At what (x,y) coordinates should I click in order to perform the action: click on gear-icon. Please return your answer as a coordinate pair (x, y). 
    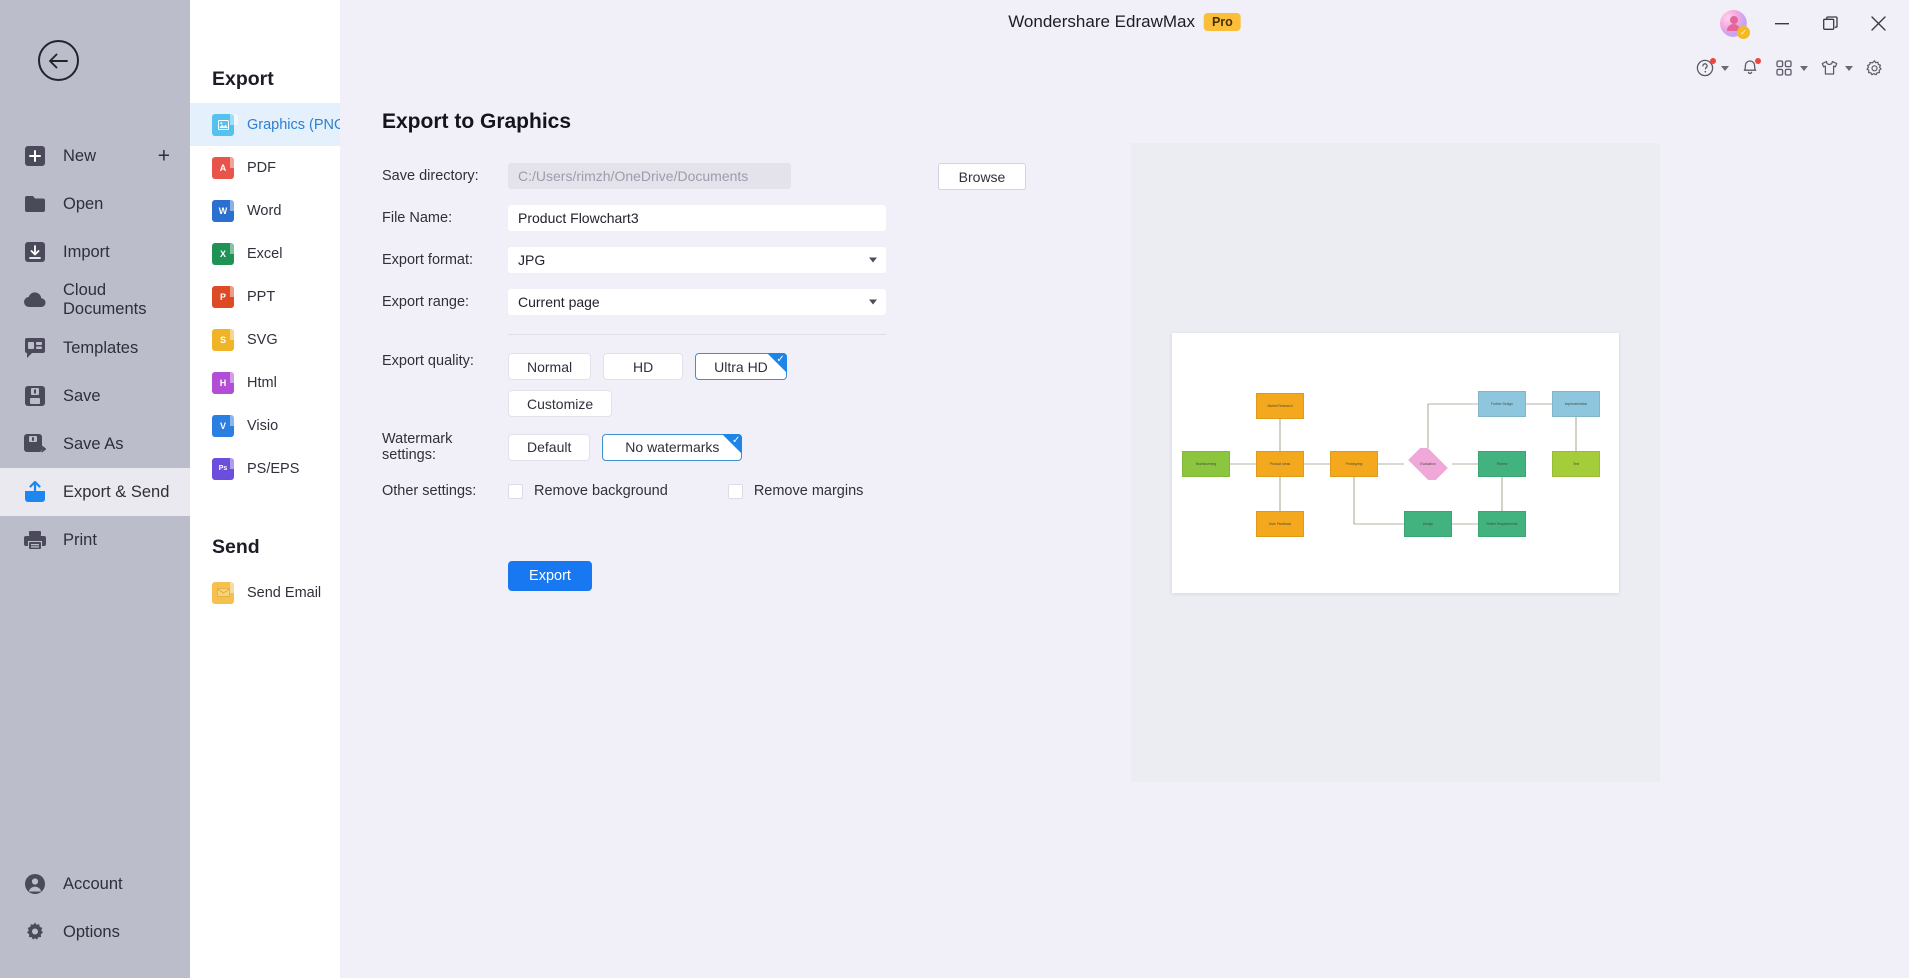
    Looking at the image, I should click on (1874, 68).